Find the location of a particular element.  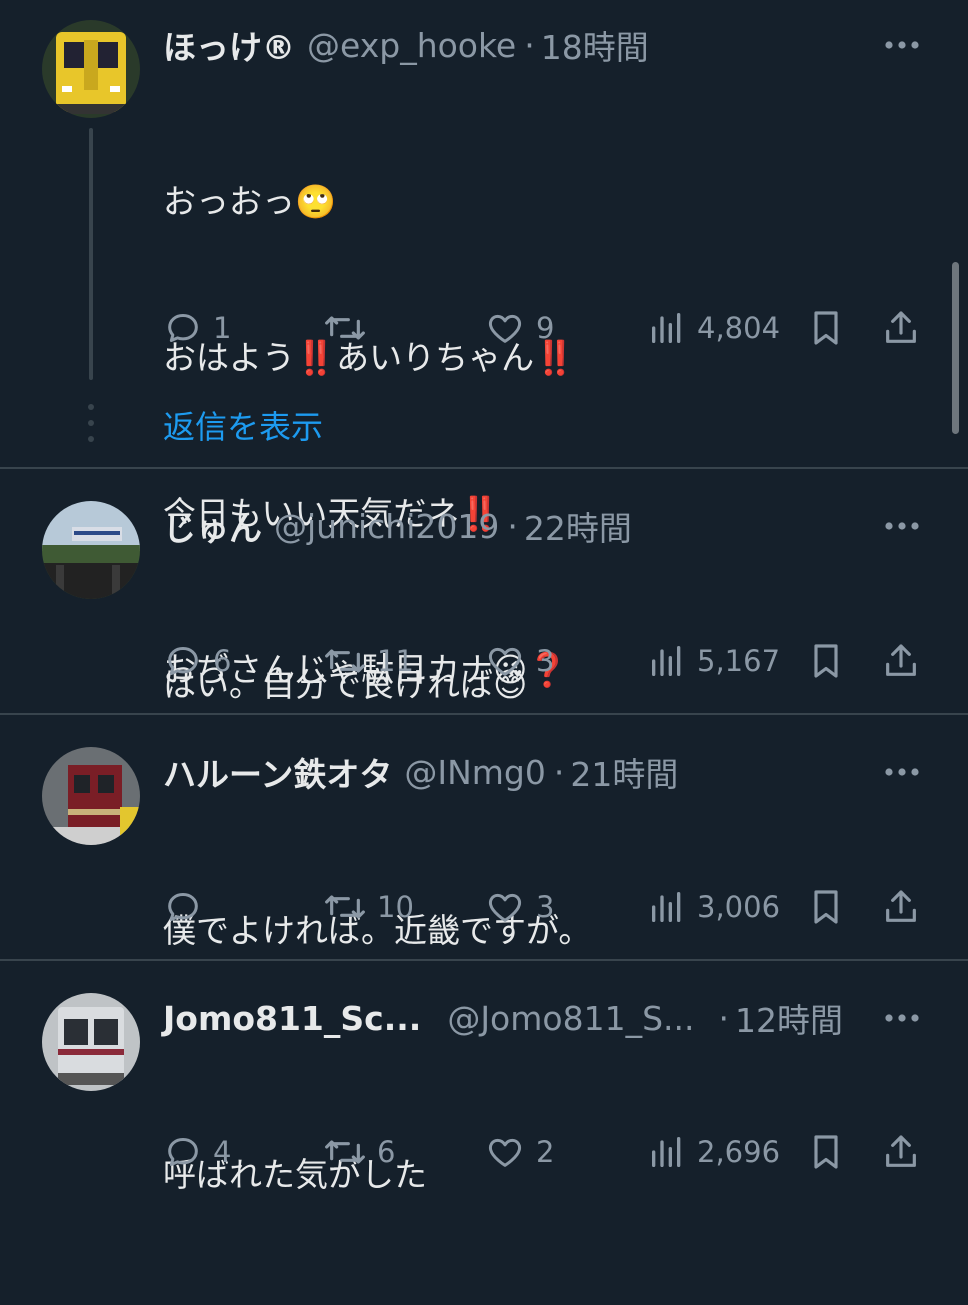

views-button: 2,696 is located at coordinates (713, 1152).